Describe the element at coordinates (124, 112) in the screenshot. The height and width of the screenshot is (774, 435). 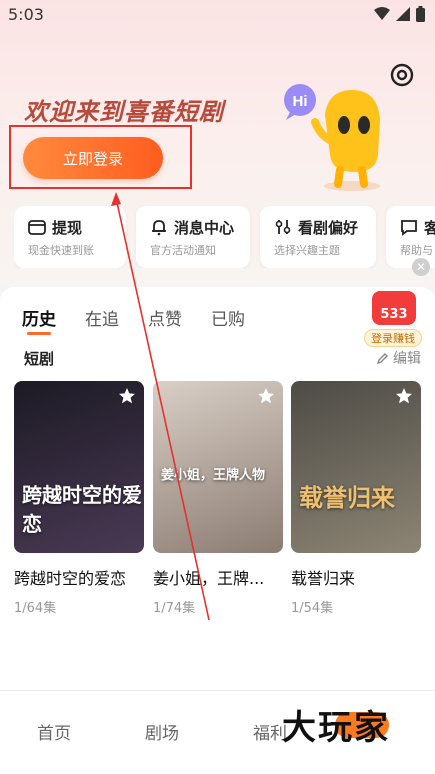
I see `welcome-title: 欢迎来到喜番短剧` at that location.